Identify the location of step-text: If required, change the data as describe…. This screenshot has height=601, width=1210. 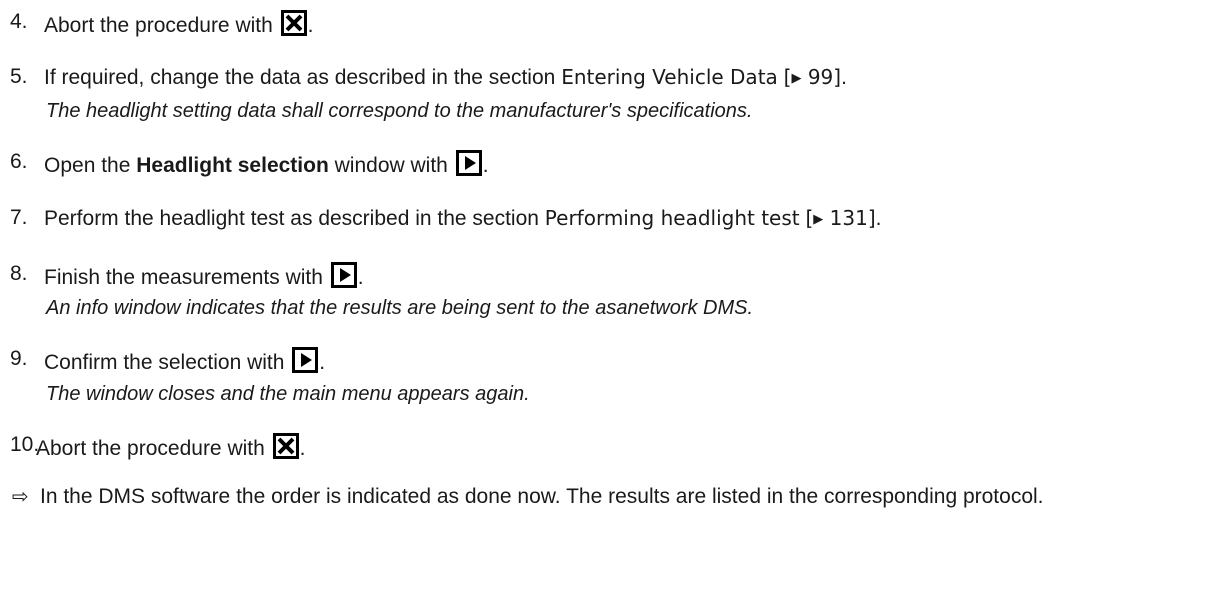
(445, 79).